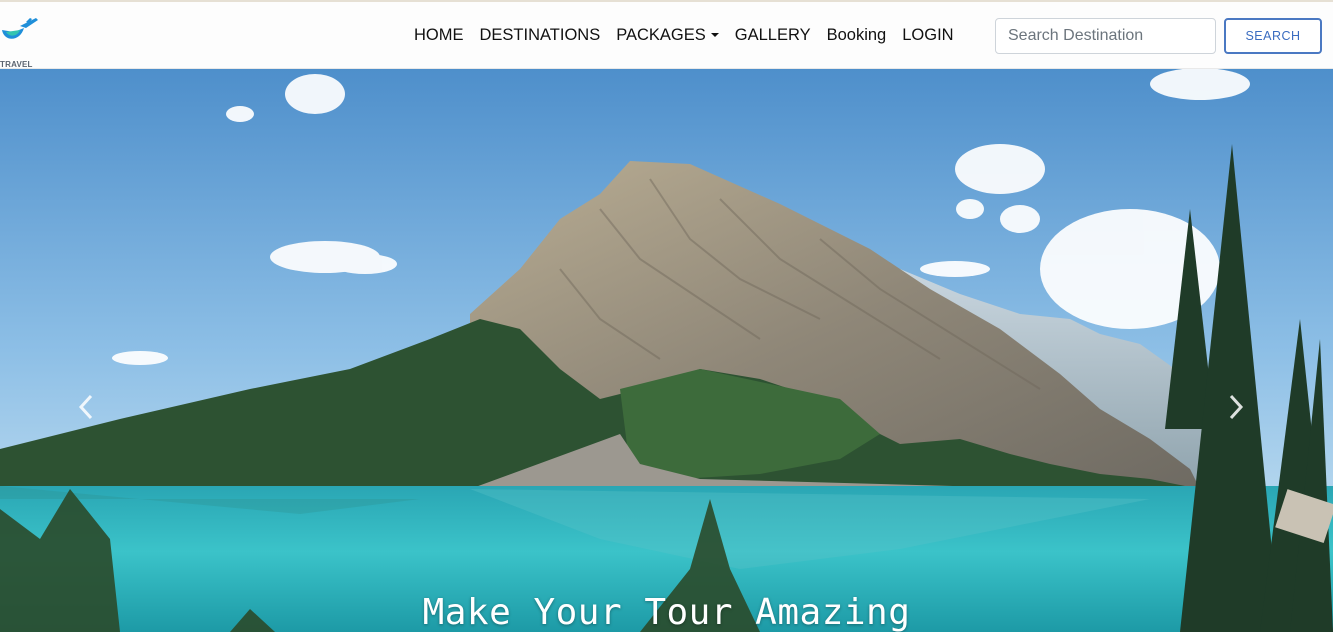  I want to click on nav-item-home: HOME, so click(439, 35).